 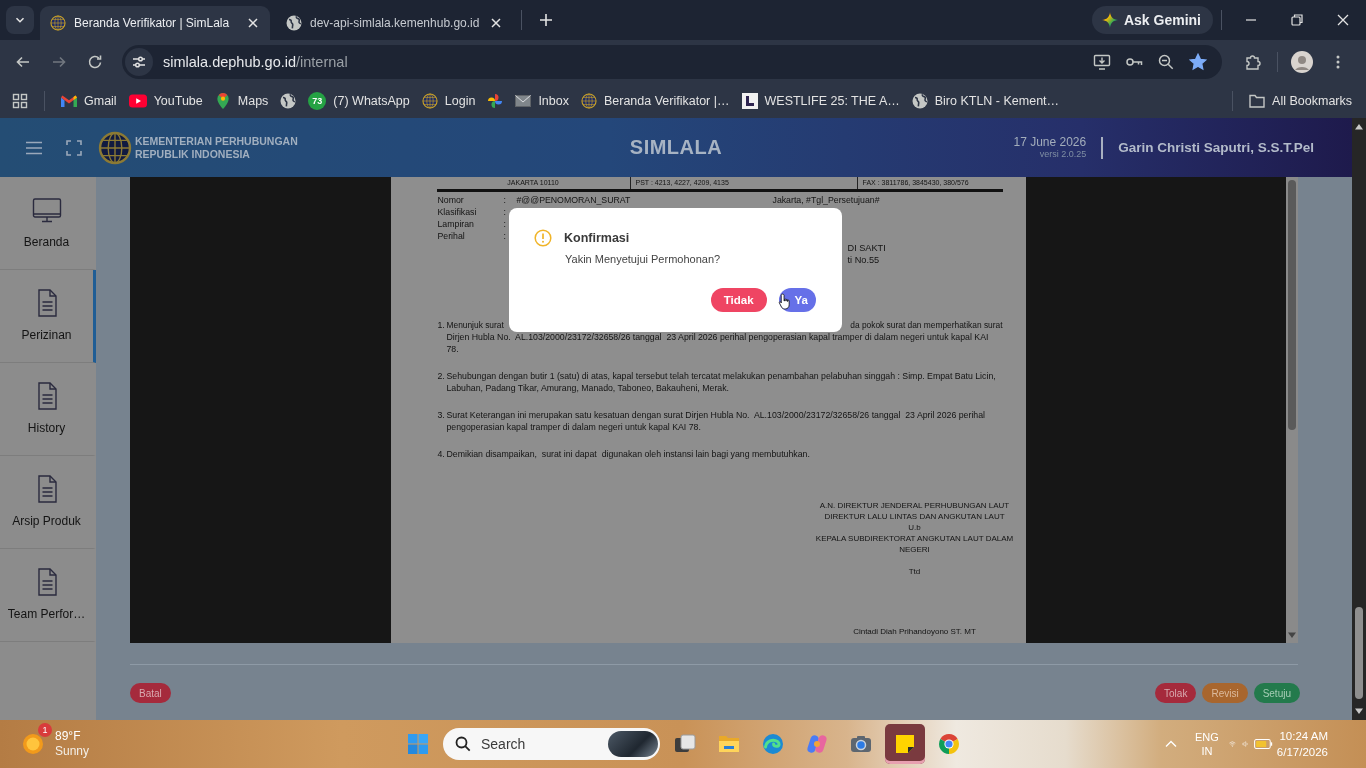 I want to click on swirl-icon, so click(x=773, y=744).